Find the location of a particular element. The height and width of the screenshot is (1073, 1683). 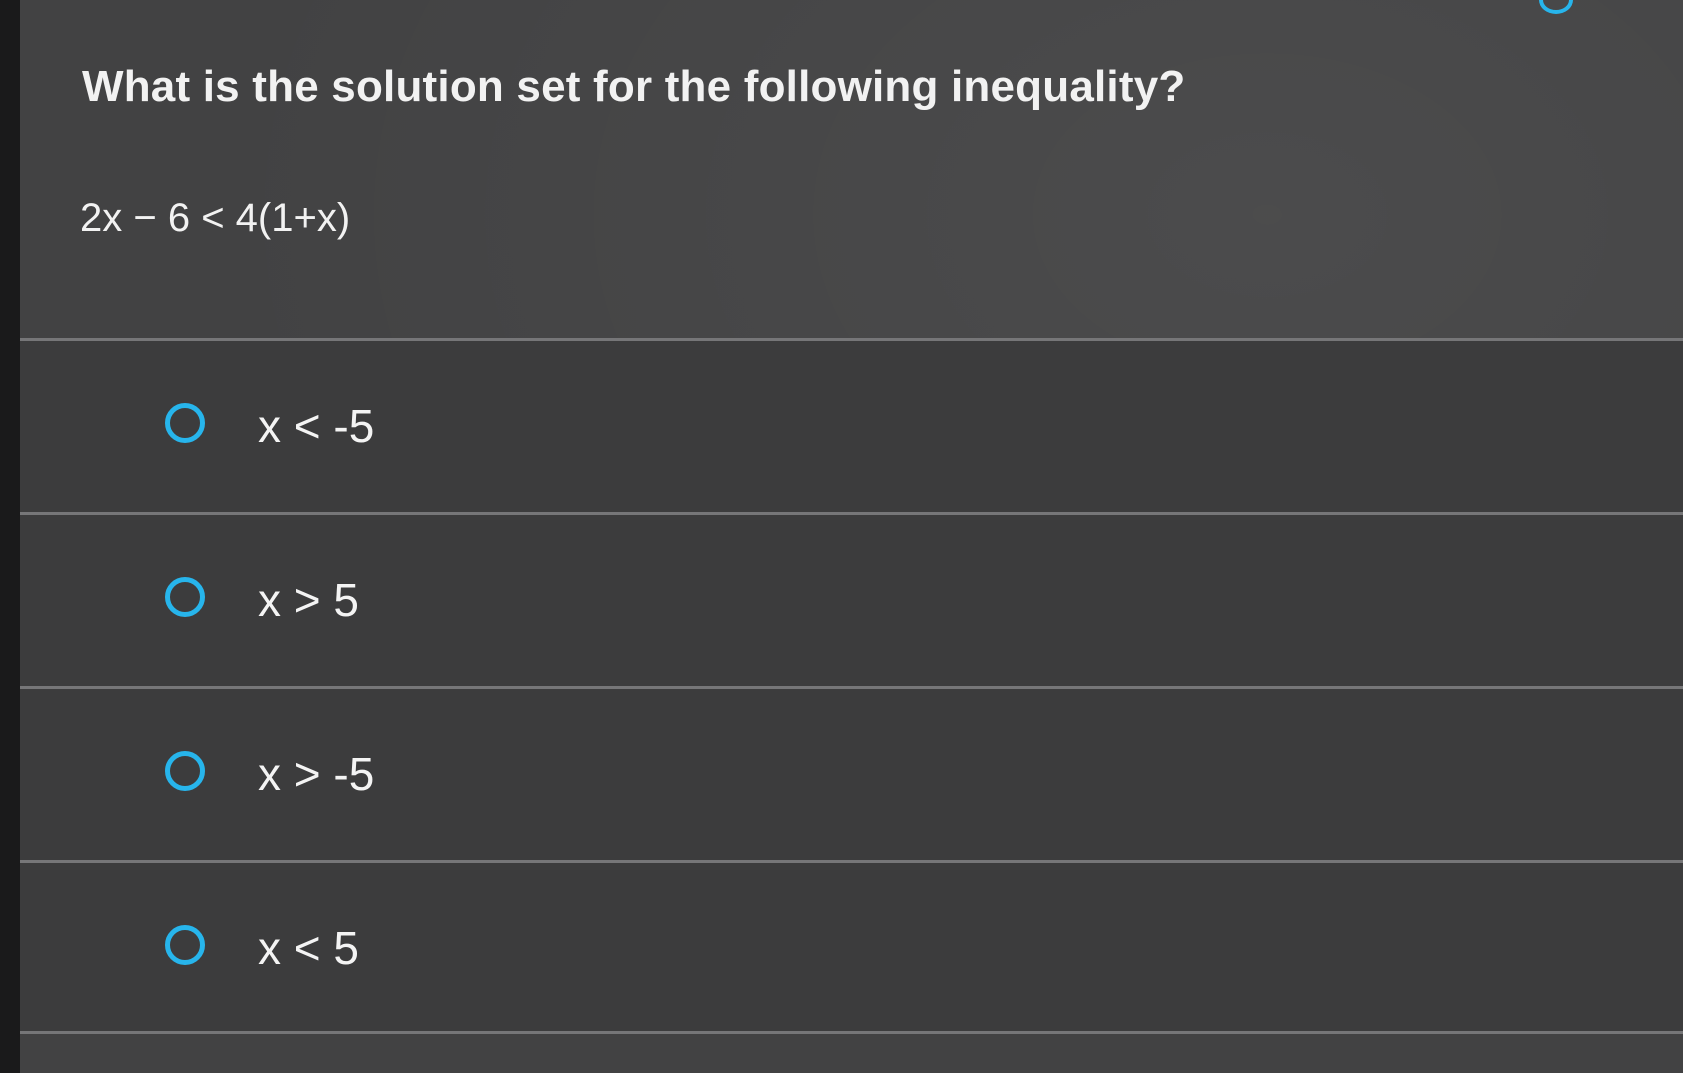

status-icon is located at coordinates (1556, 7).